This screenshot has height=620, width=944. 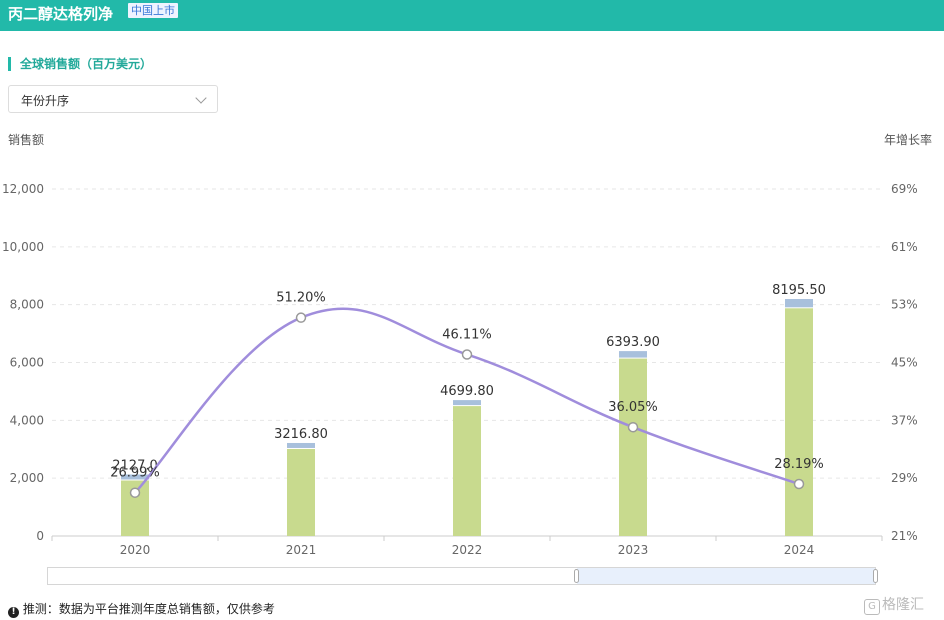 What do you see at coordinates (633, 342) in the screenshot?
I see `bar-value-label: 6393.90` at bounding box center [633, 342].